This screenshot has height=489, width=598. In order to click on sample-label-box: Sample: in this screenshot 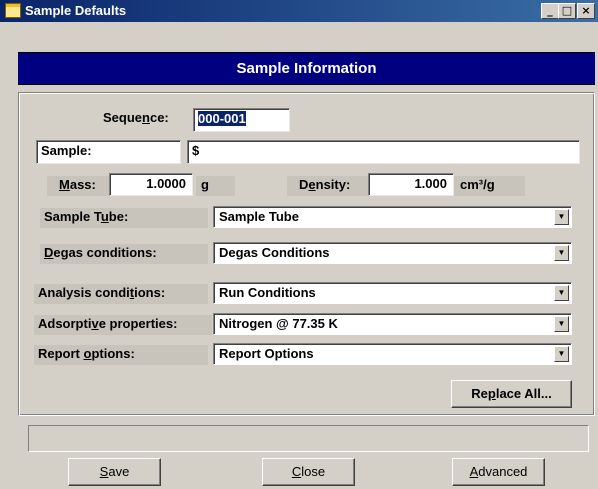, I will do `click(108, 152)`.